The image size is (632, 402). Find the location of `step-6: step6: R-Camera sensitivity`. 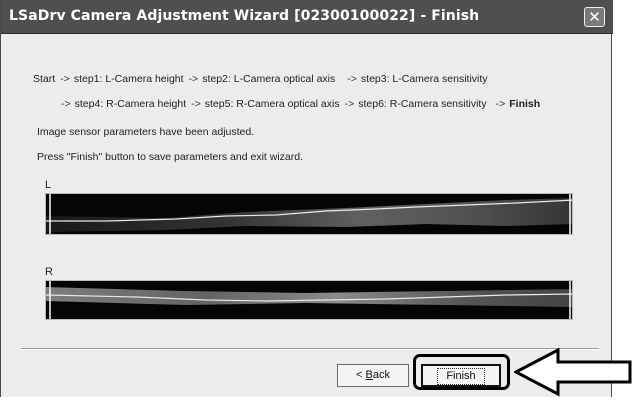

step-6: step6: R-Camera sensitivity is located at coordinates (422, 104).